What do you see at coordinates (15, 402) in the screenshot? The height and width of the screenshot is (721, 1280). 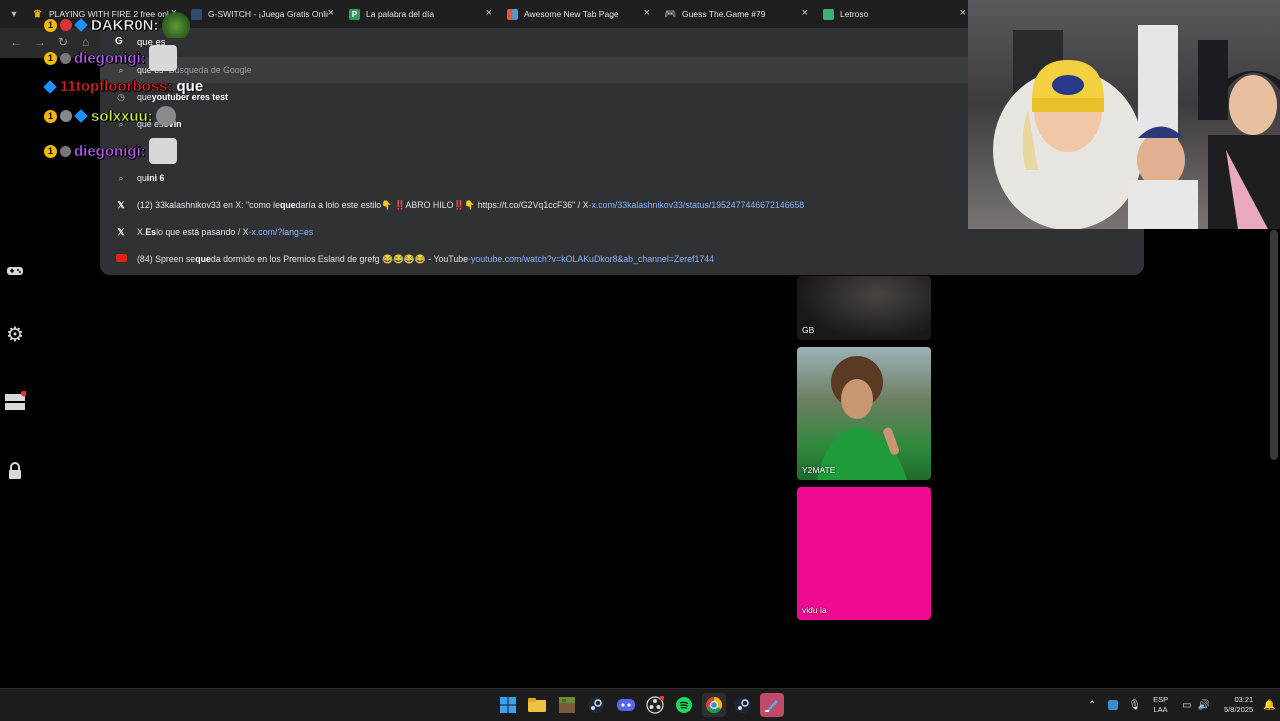 I see `server-icon` at bounding box center [15, 402].